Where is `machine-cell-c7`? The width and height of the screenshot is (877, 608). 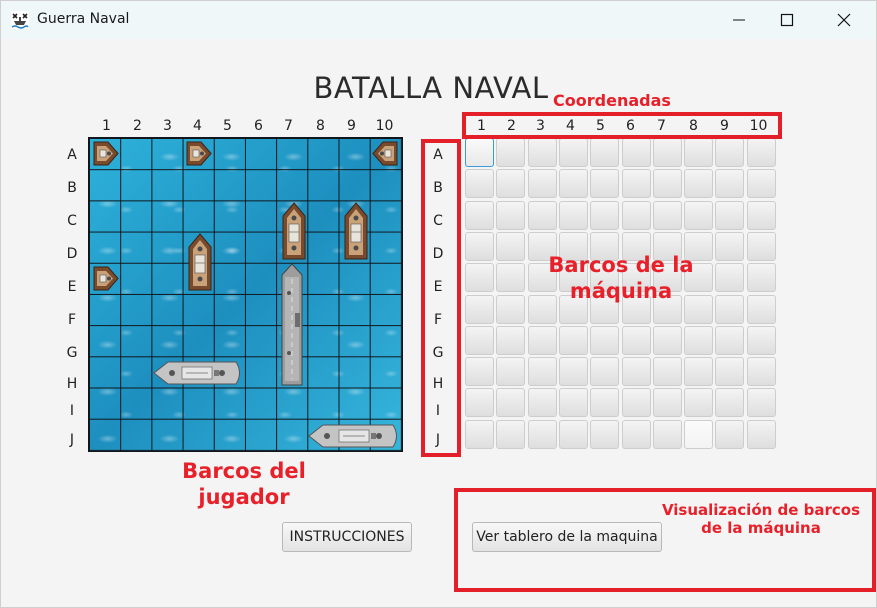
machine-cell-c7 is located at coordinates (667, 215).